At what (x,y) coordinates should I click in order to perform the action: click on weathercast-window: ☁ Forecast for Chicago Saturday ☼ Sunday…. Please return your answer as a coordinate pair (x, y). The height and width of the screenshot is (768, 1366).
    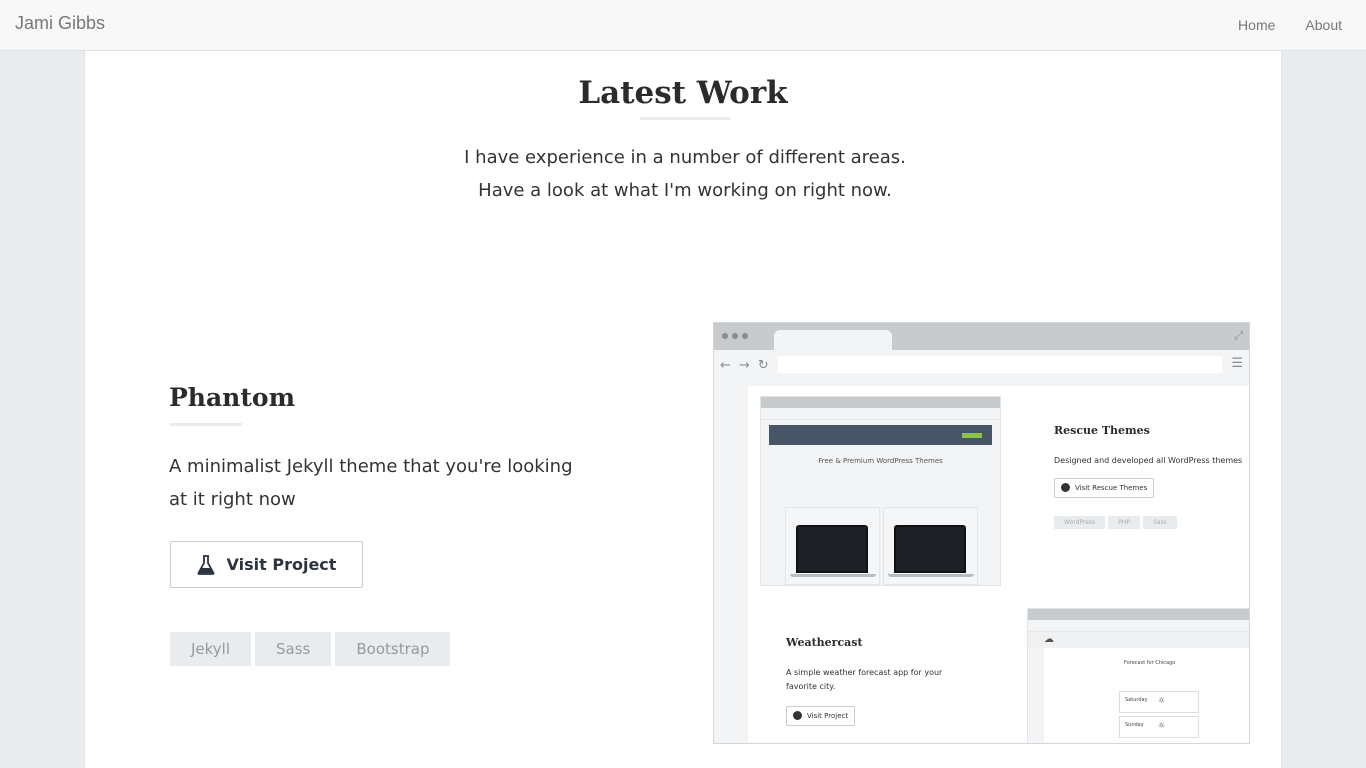
    Looking at the image, I should click on (1138, 675).